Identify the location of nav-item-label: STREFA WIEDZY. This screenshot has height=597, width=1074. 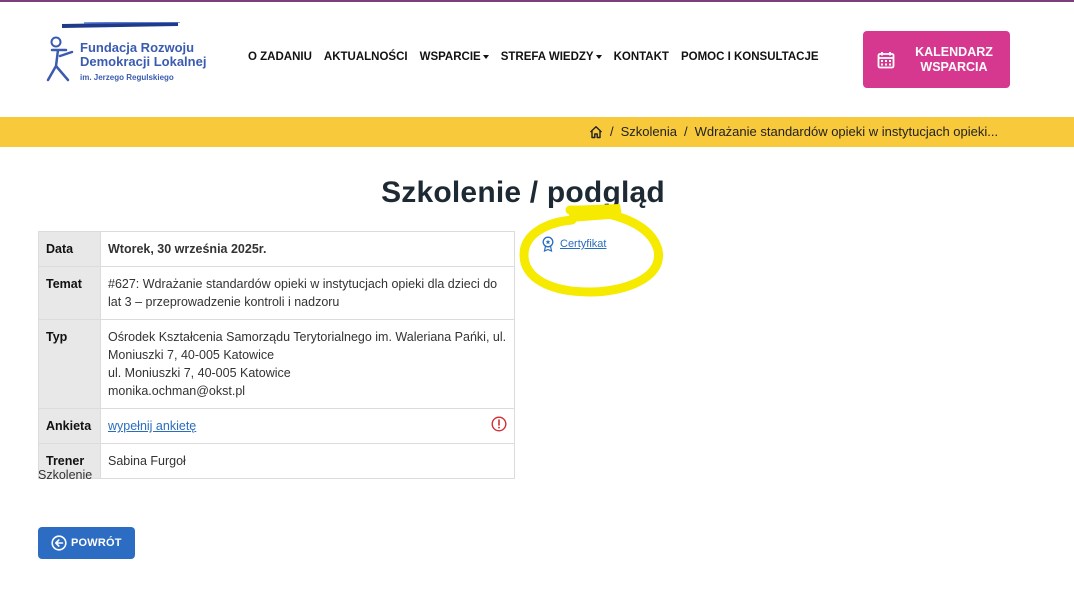
(547, 57).